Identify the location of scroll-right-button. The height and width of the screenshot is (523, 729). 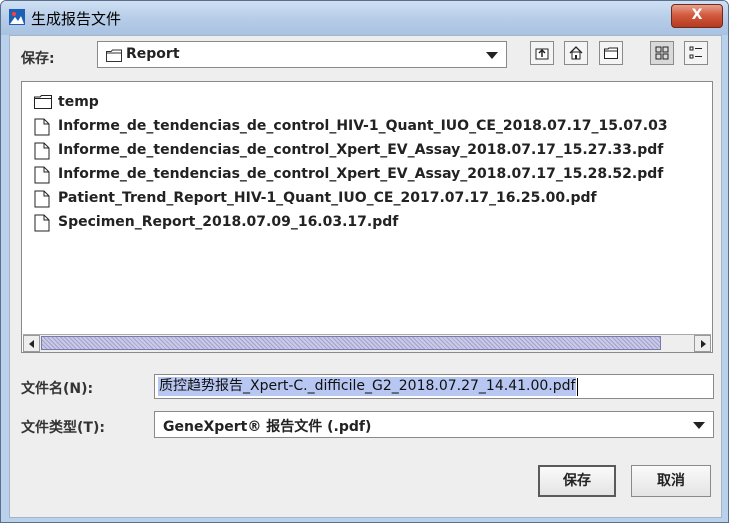
(702, 343).